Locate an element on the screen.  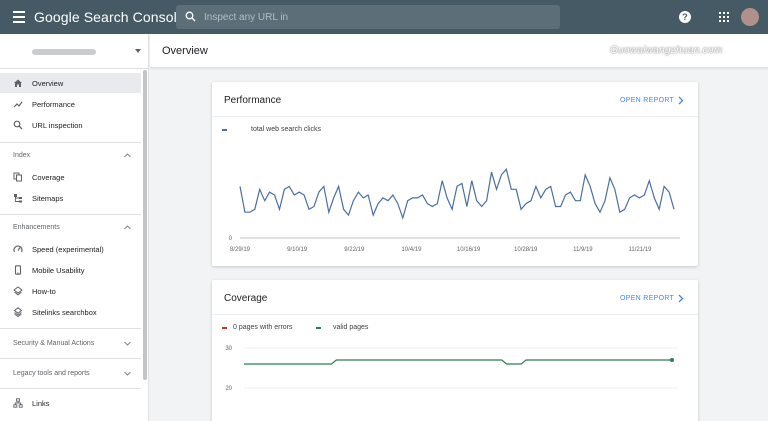
sidebar-item-label: URL inspection is located at coordinates (57, 125).